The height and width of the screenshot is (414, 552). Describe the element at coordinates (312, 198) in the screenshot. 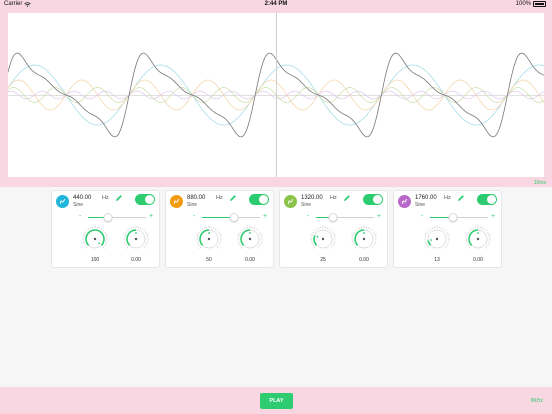

I see `frequency-value: 1320.00` at that location.